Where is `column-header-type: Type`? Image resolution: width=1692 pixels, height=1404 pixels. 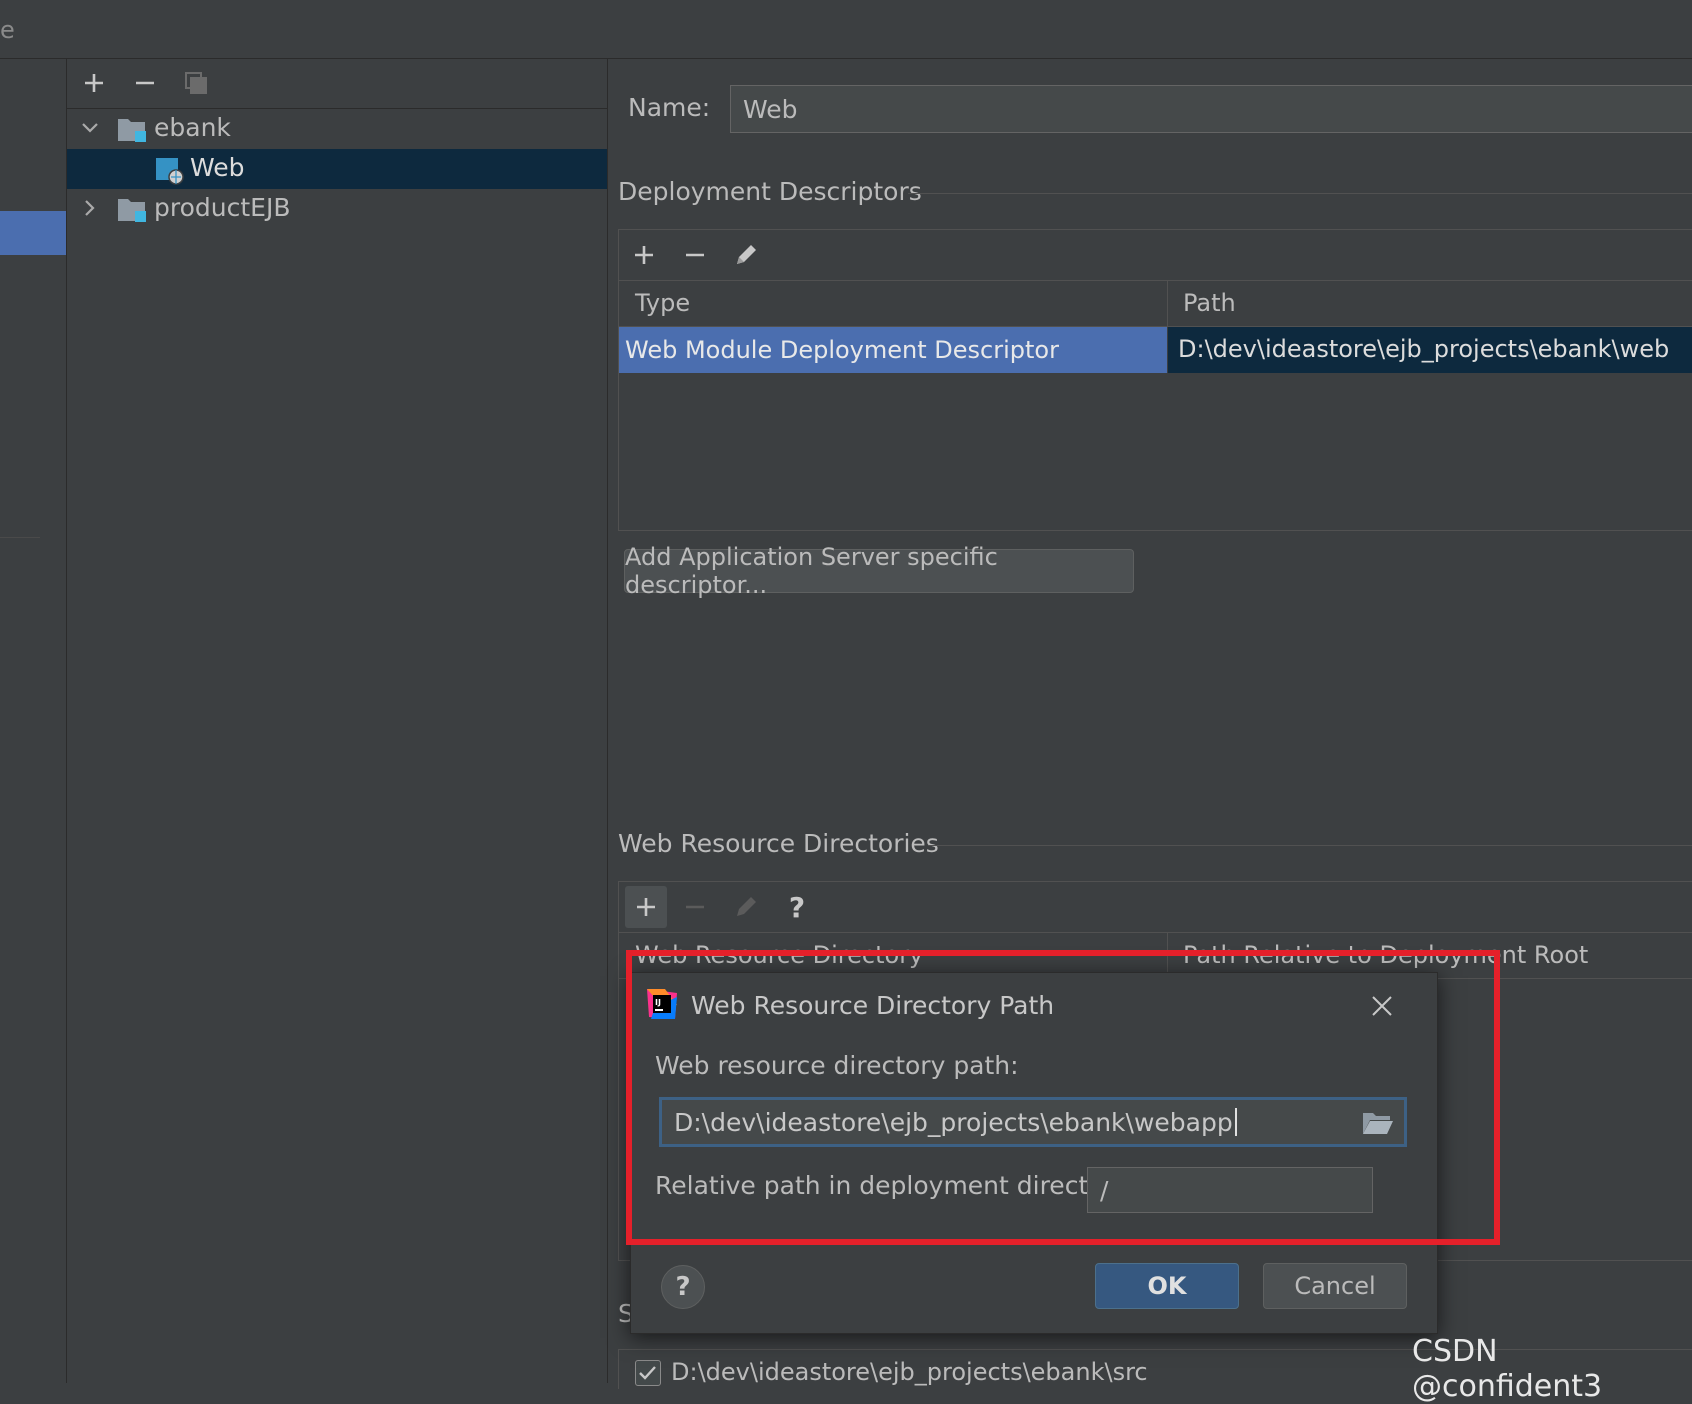 column-header-type: Type is located at coordinates (662, 303).